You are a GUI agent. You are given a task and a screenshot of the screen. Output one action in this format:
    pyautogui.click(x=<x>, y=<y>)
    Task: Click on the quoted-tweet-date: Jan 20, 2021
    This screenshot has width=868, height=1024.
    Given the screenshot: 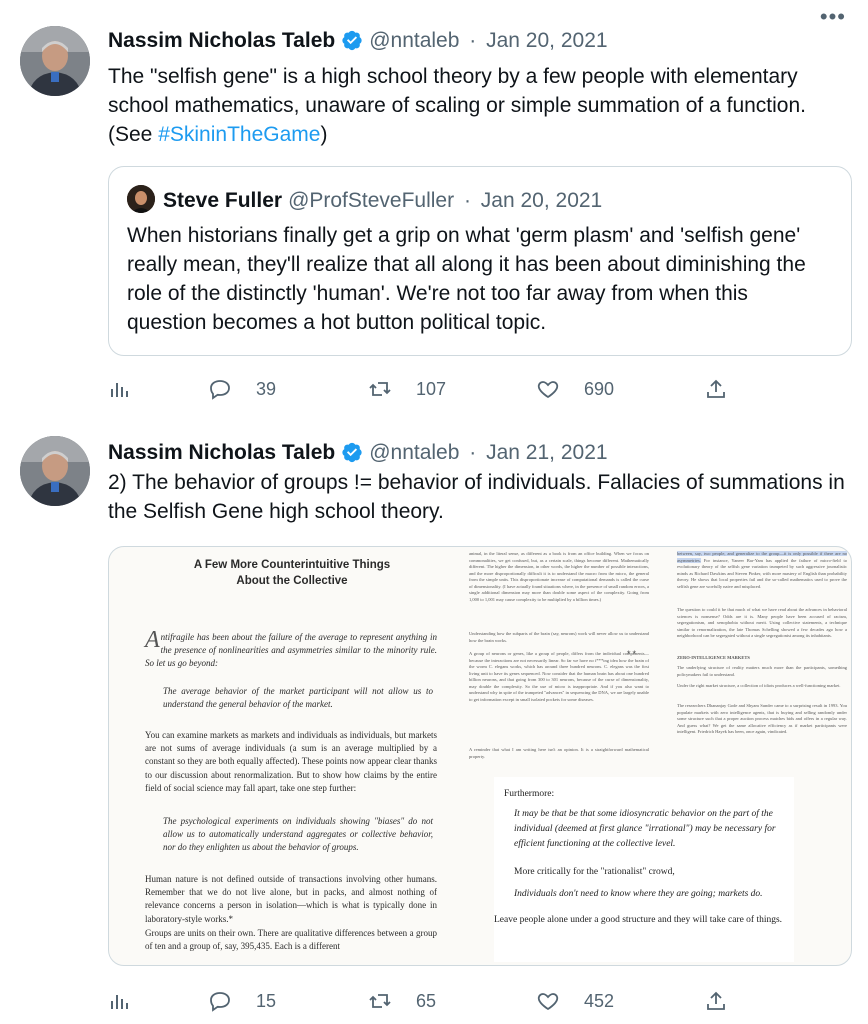 What is the action you would take?
    pyautogui.click(x=541, y=200)
    